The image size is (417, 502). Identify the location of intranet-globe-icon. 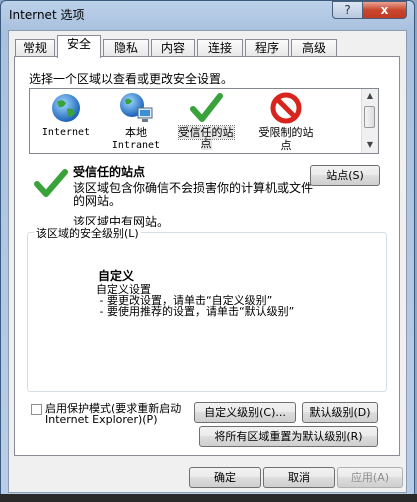
(136, 108).